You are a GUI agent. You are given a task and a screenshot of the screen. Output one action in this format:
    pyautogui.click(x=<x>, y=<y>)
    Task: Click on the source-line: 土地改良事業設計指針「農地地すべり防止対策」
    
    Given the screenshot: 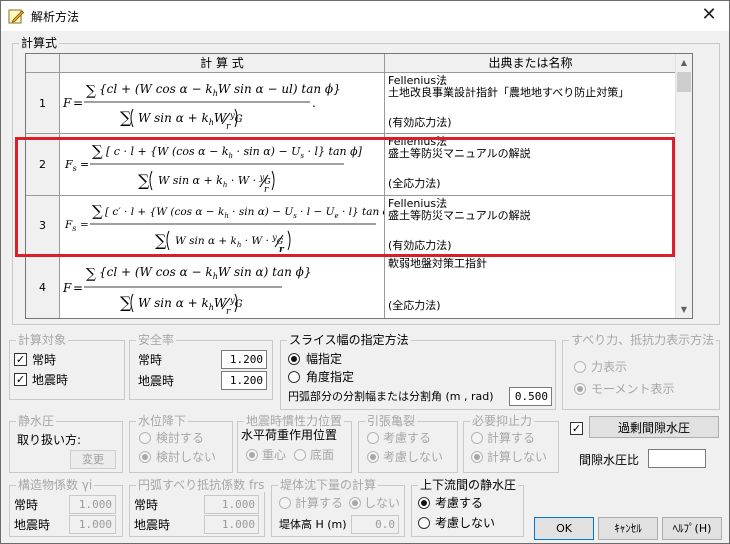 What is the action you would take?
    pyautogui.click(x=509, y=92)
    